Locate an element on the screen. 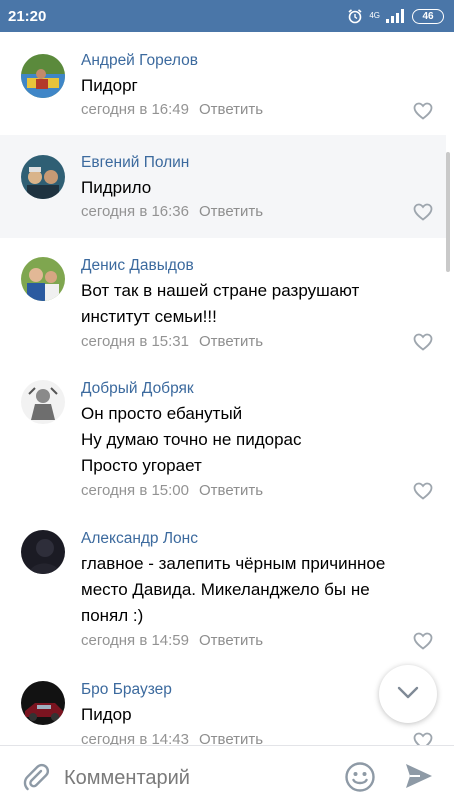 Image resolution: width=454 pixels, height=808 pixels. paperclip-icon is located at coordinates (36, 779).